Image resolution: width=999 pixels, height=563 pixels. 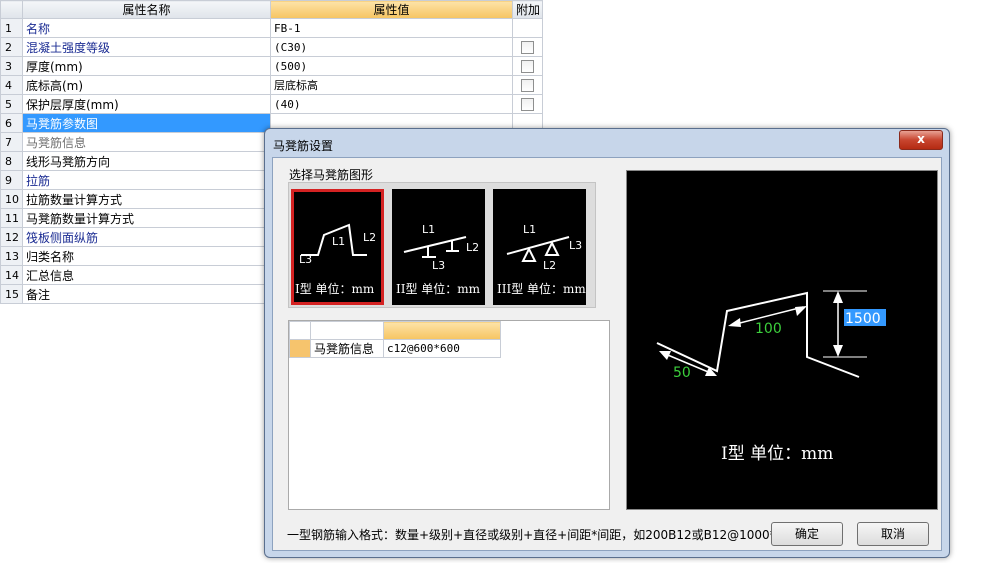 What do you see at coordinates (11, 28) in the screenshot?
I see `row-number: 1` at bounding box center [11, 28].